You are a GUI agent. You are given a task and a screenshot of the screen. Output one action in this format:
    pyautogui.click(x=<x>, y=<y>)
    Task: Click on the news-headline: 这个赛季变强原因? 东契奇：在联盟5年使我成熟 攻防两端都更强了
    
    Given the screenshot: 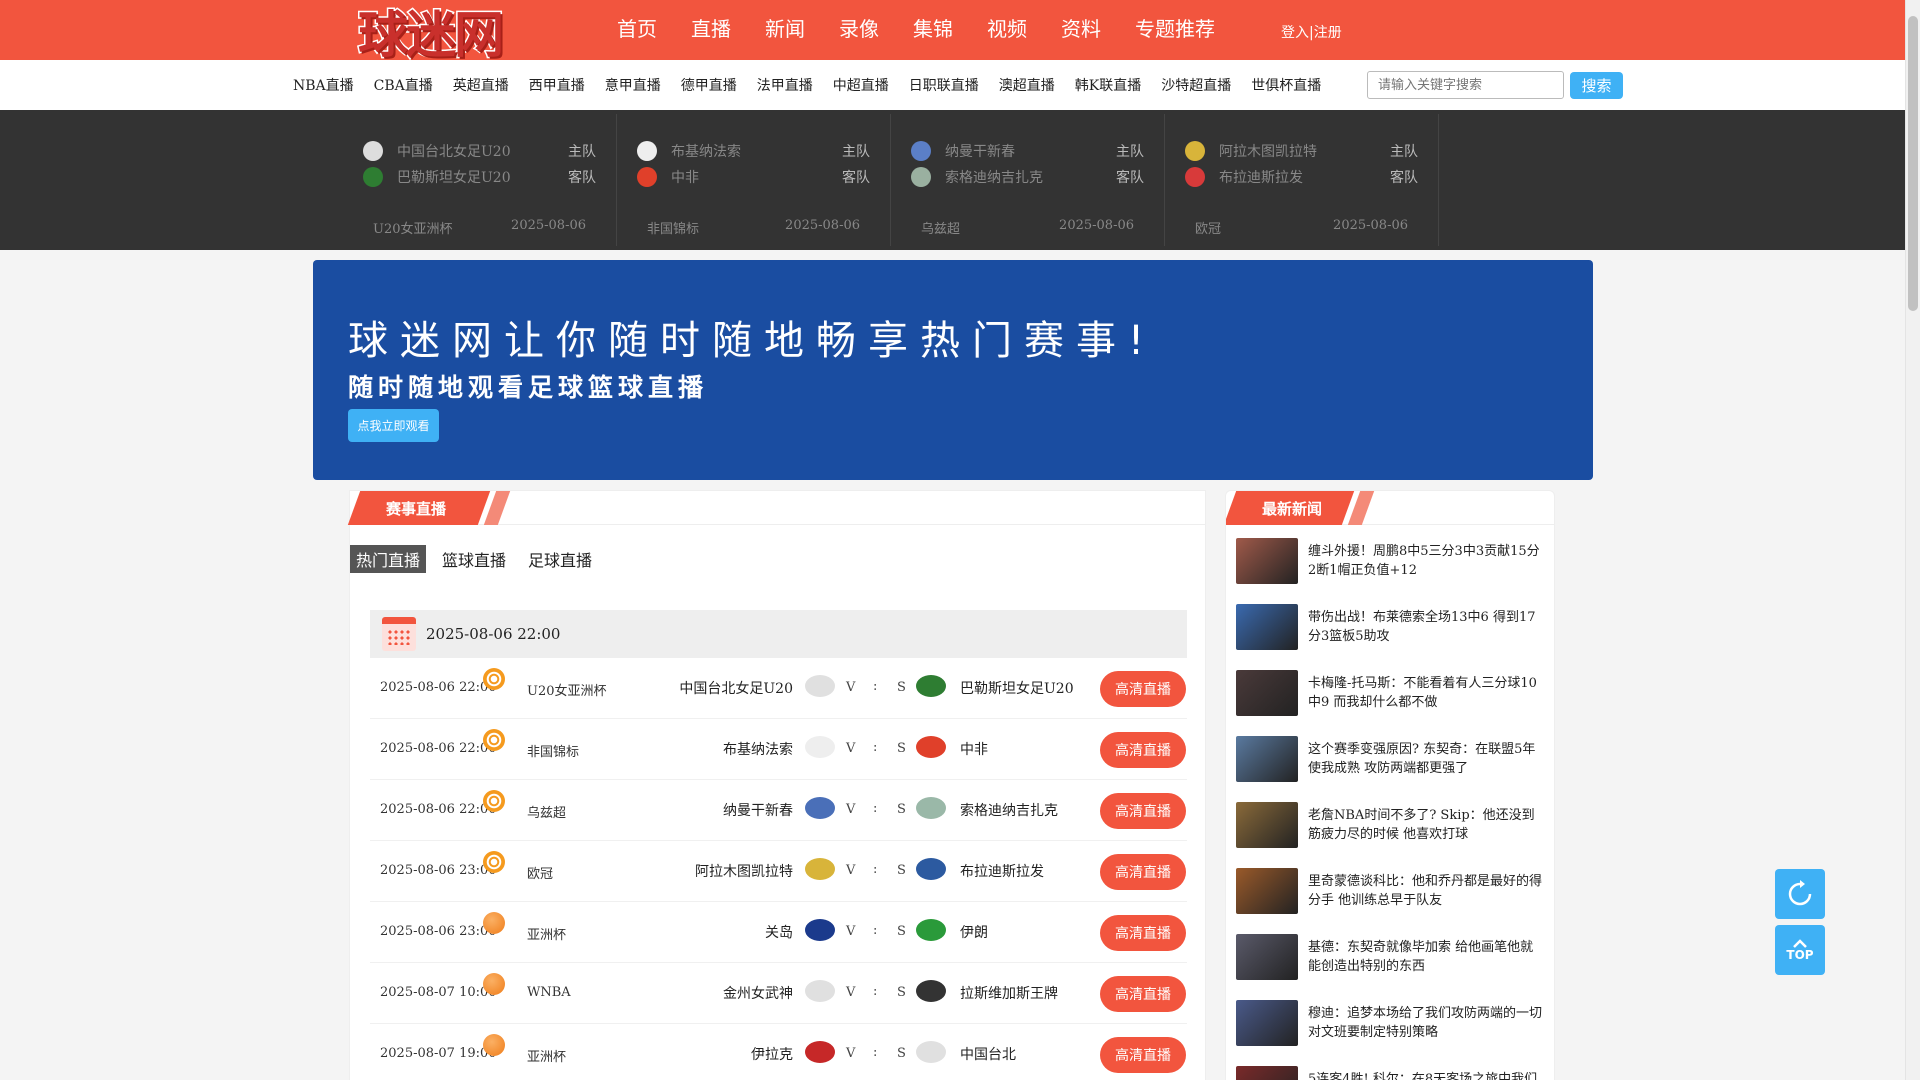 What is the action you would take?
    pyautogui.click(x=1427, y=759)
    